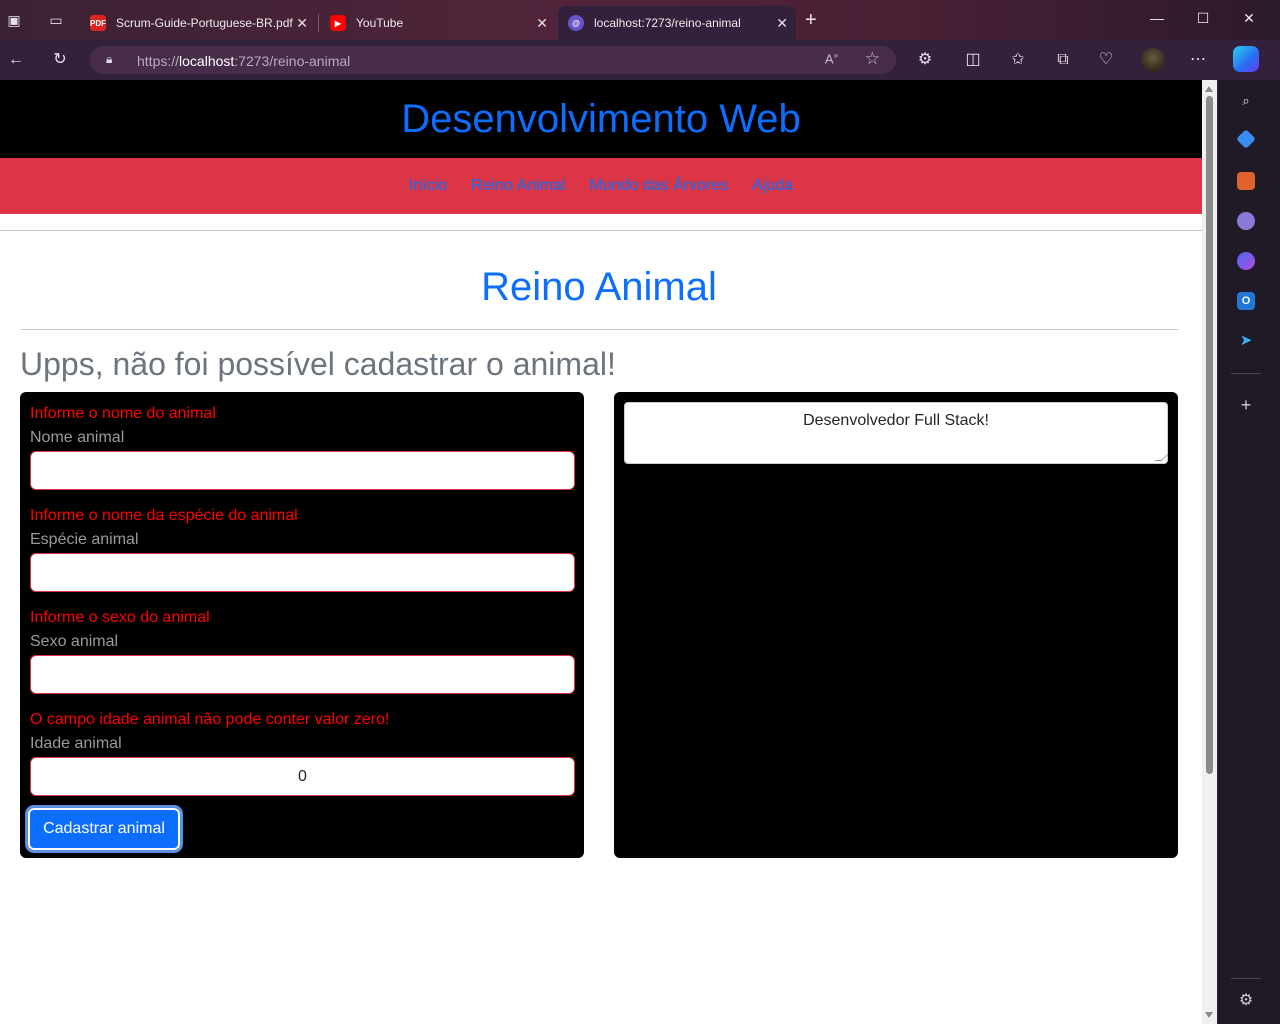  I want to click on scrollbar-thumb, so click(1209, 435).